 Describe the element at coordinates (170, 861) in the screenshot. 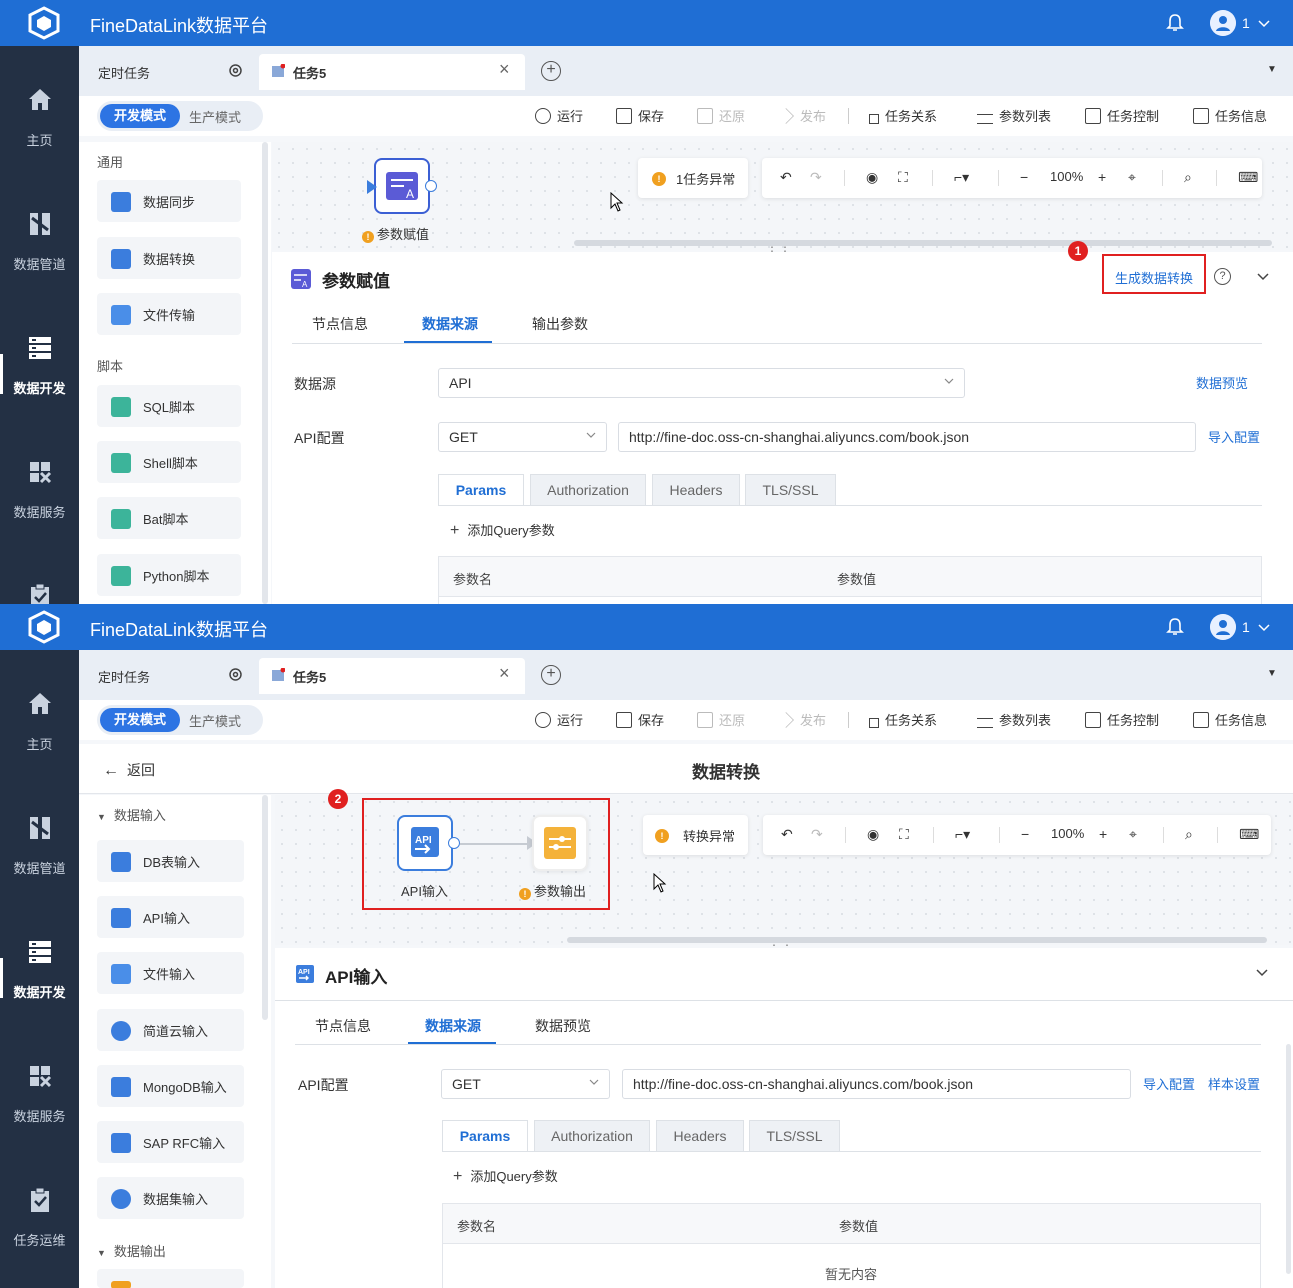

I see `palette-item-db-input: DB表输入` at that location.